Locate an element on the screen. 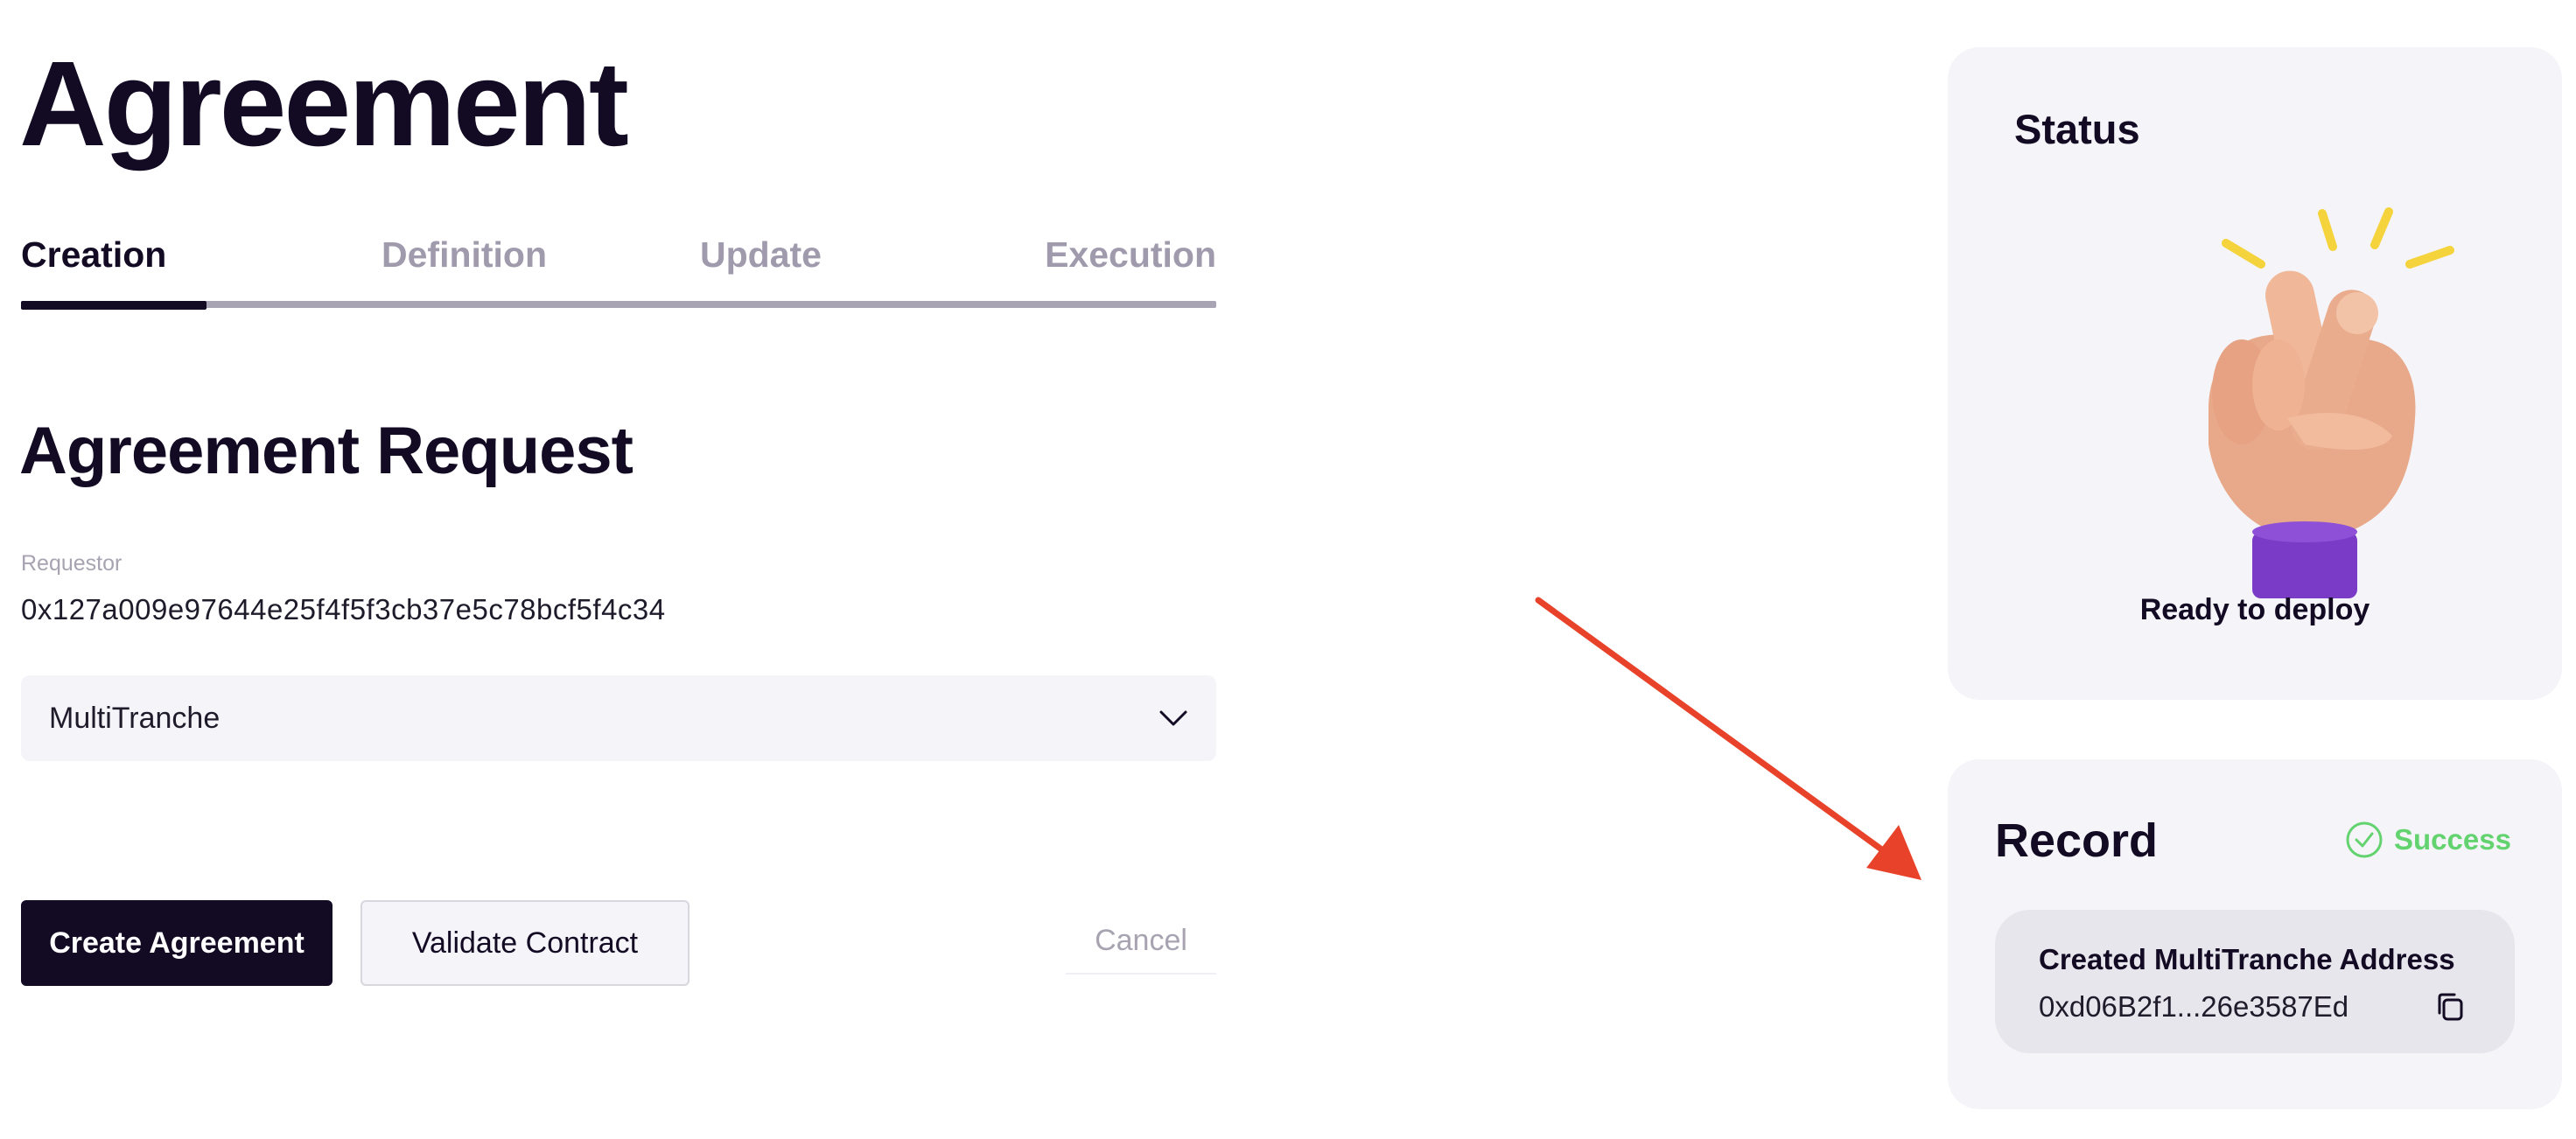  requestor-label: Requestor is located at coordinates (71, 563).